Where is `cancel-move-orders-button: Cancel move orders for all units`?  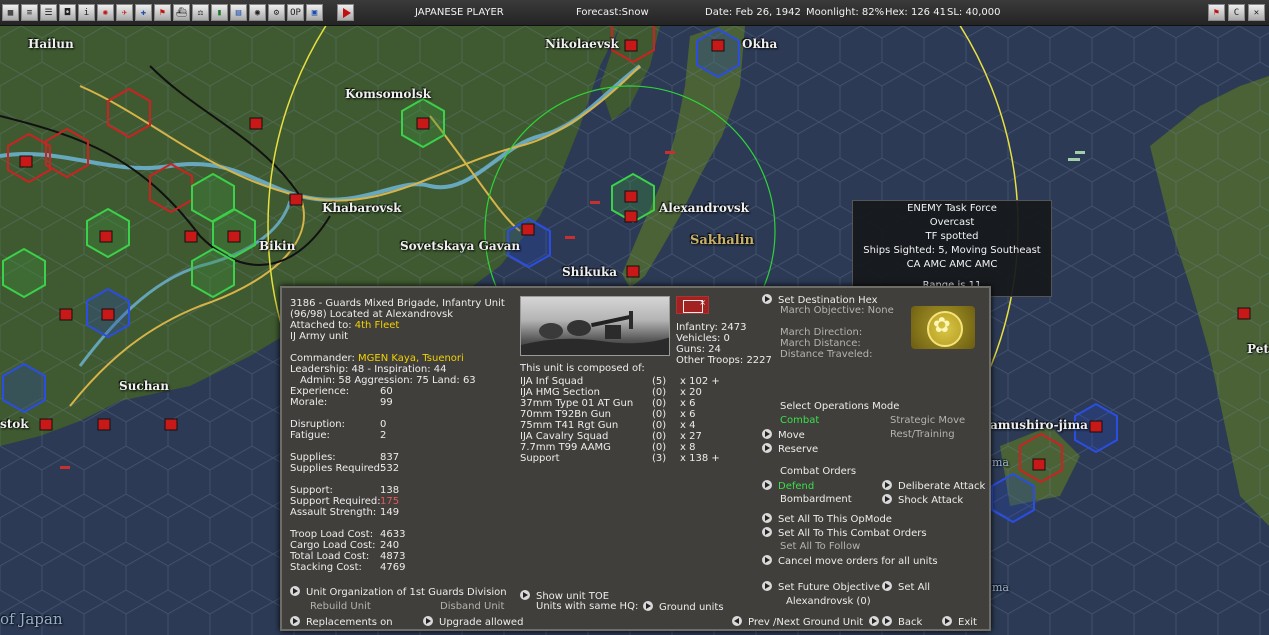
cancel-move-orders-button: Cancel move orders for all units is located at coordinates (850, 561).